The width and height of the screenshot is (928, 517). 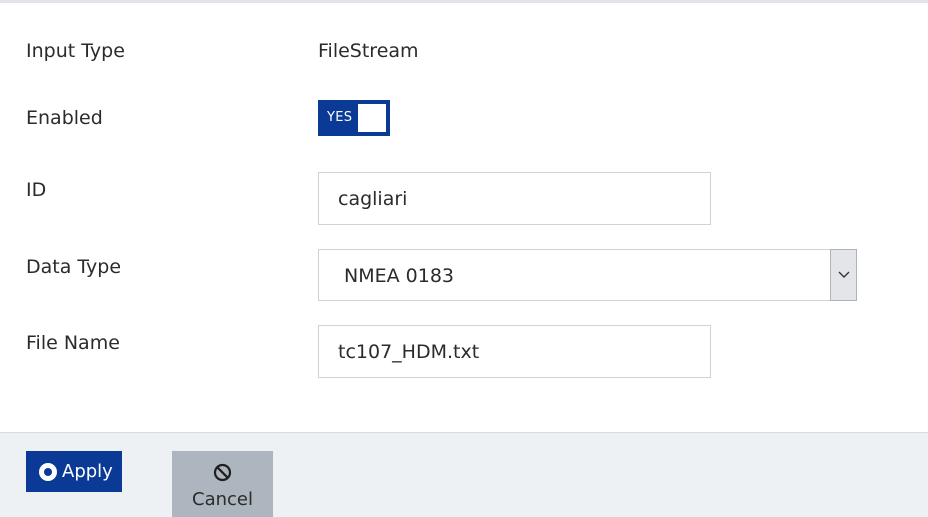 I want to click on radio-dot-icon, so click(x=48, y=472).